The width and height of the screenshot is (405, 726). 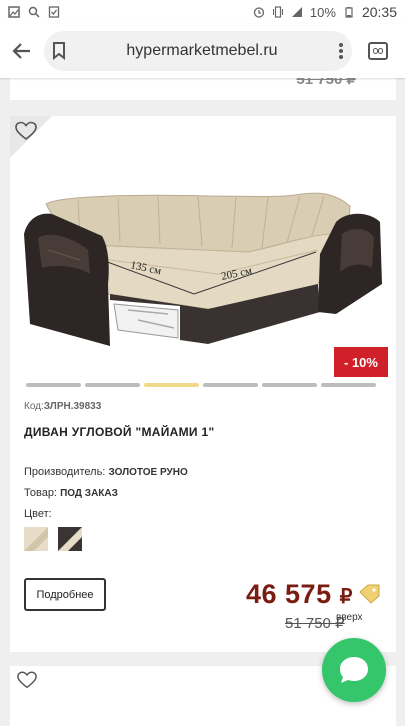 I want to click on price-value: 46 575, so click(x=289, y=594).